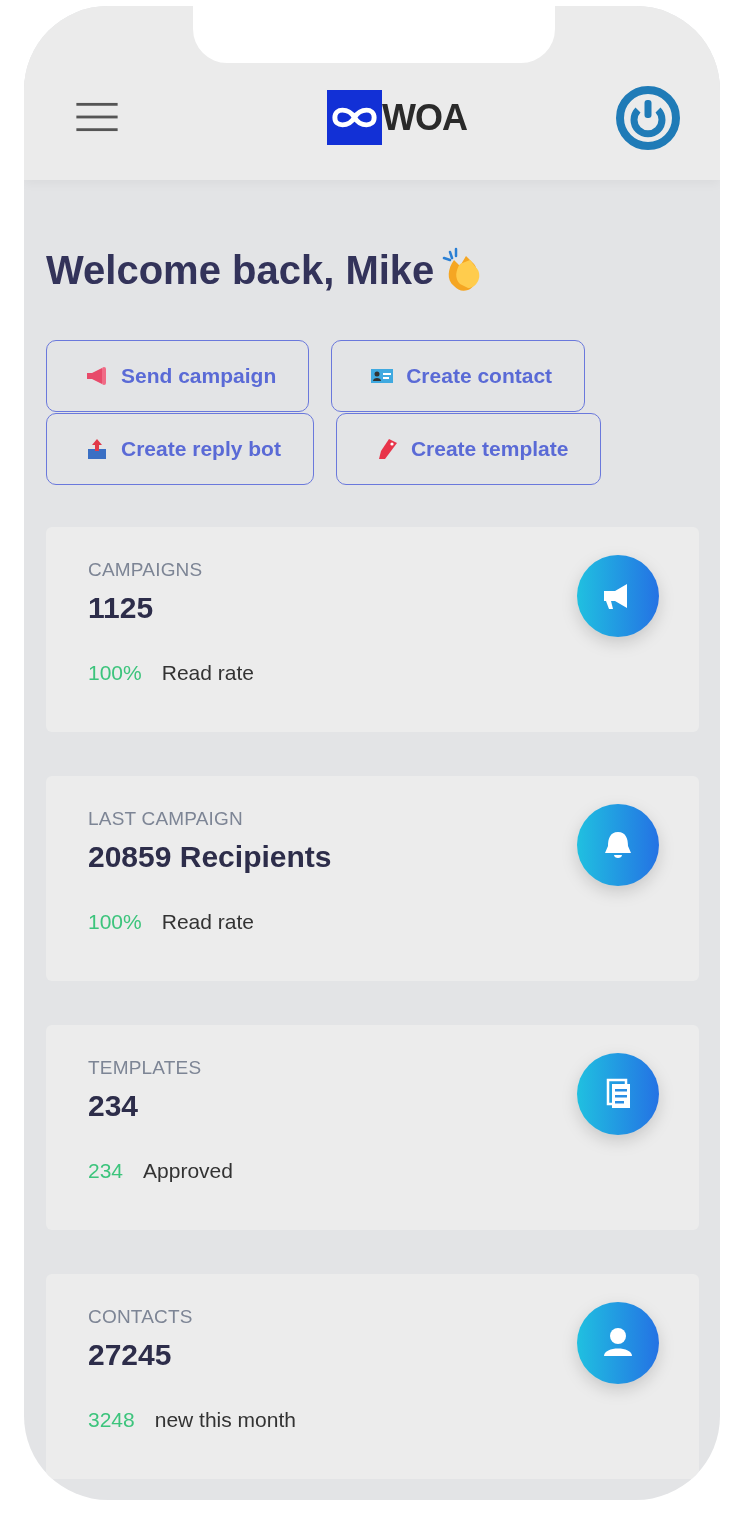 The height and width of the screenshot is (1516, 744). What do you see at coordinates (424, 117) in the screenshot?
I see `brand-name: WOA` at bounding box center [424, 117].